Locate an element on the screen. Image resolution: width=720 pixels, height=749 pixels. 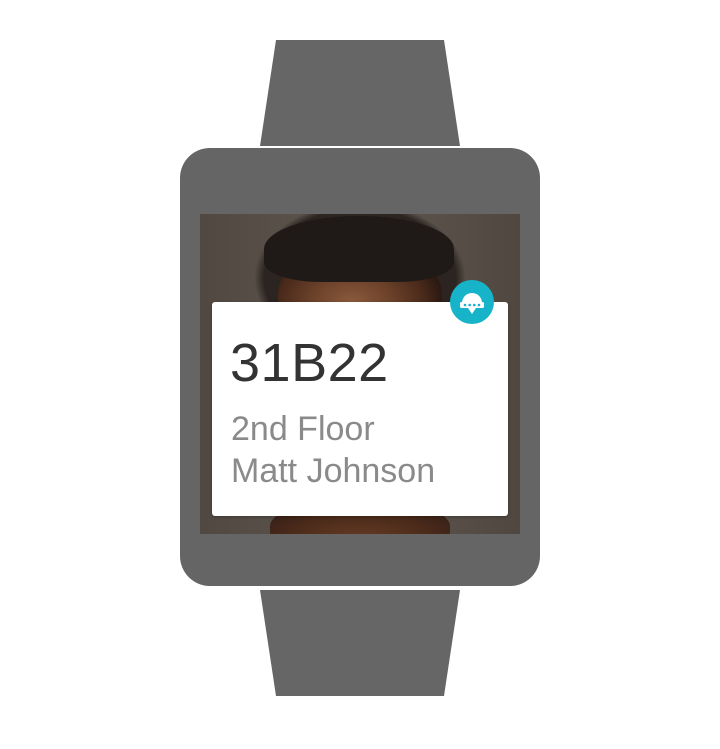
meeting-table-icon is located at coordinates (472, 303).